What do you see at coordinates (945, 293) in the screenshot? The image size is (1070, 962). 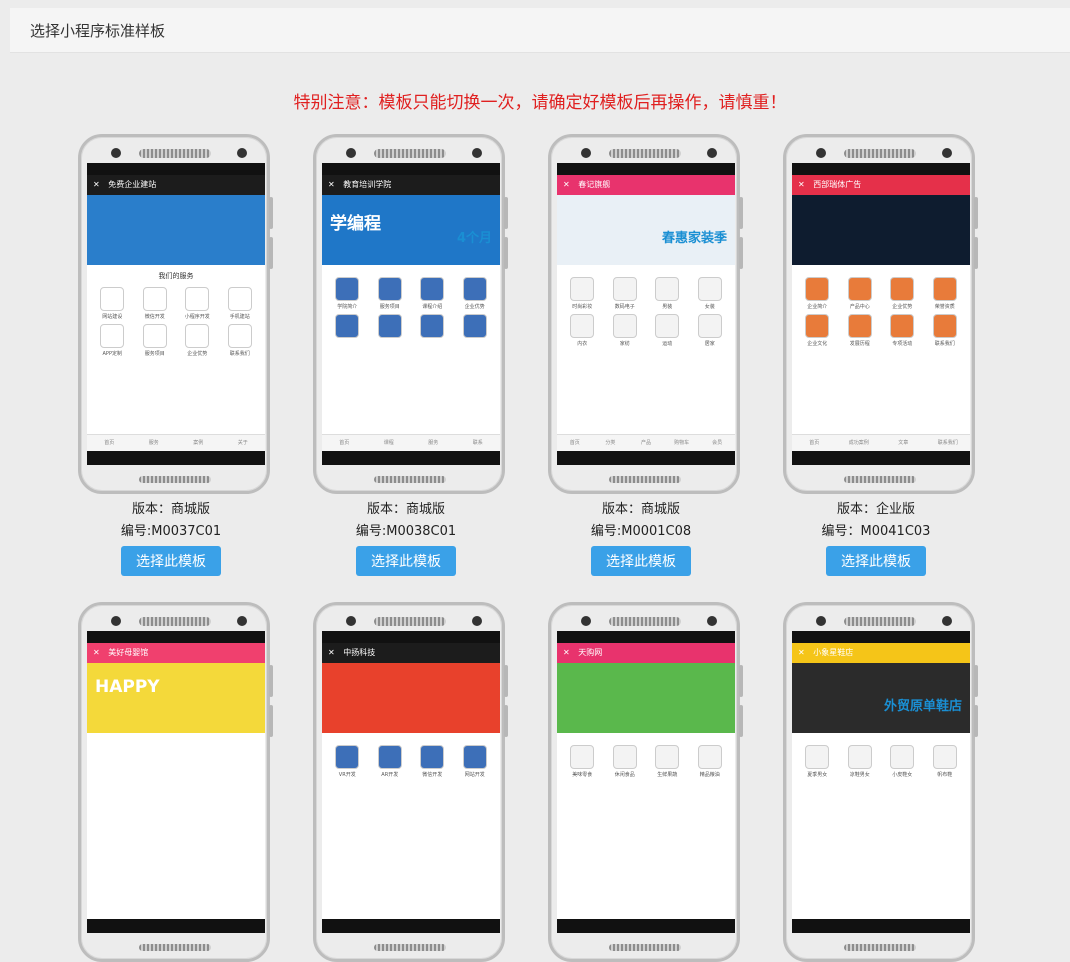 I see `app-icon: 荣誉资质` at bounding box center [945, 293].